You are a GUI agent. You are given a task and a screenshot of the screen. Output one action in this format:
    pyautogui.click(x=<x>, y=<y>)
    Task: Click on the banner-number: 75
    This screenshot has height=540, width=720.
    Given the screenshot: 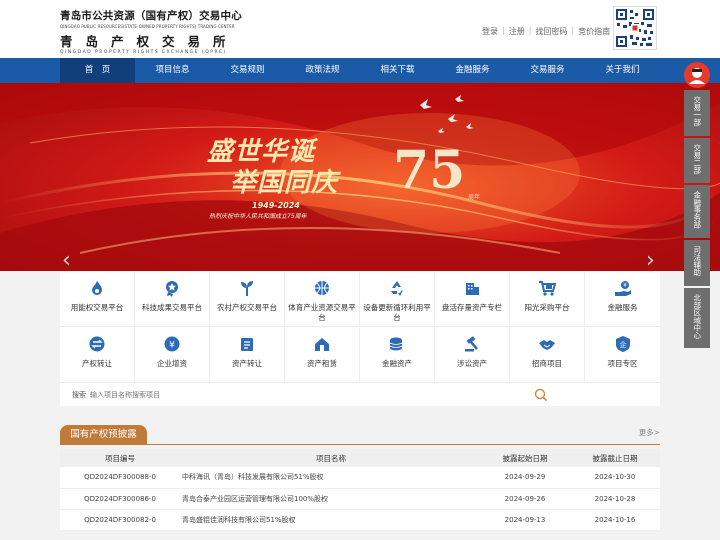 What is the action you would take?
    pyautogui.click(x=429, y=170)
    